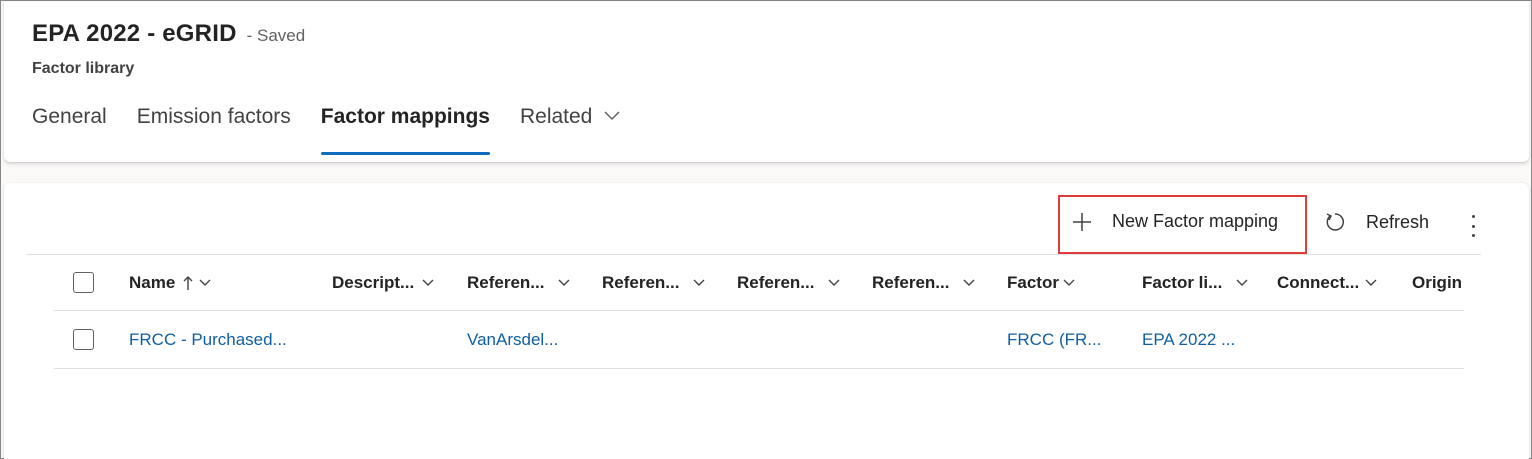 The width and height of the screenshot is (1532, 459). I want to click on refresh-icon, so click(1335, 222).